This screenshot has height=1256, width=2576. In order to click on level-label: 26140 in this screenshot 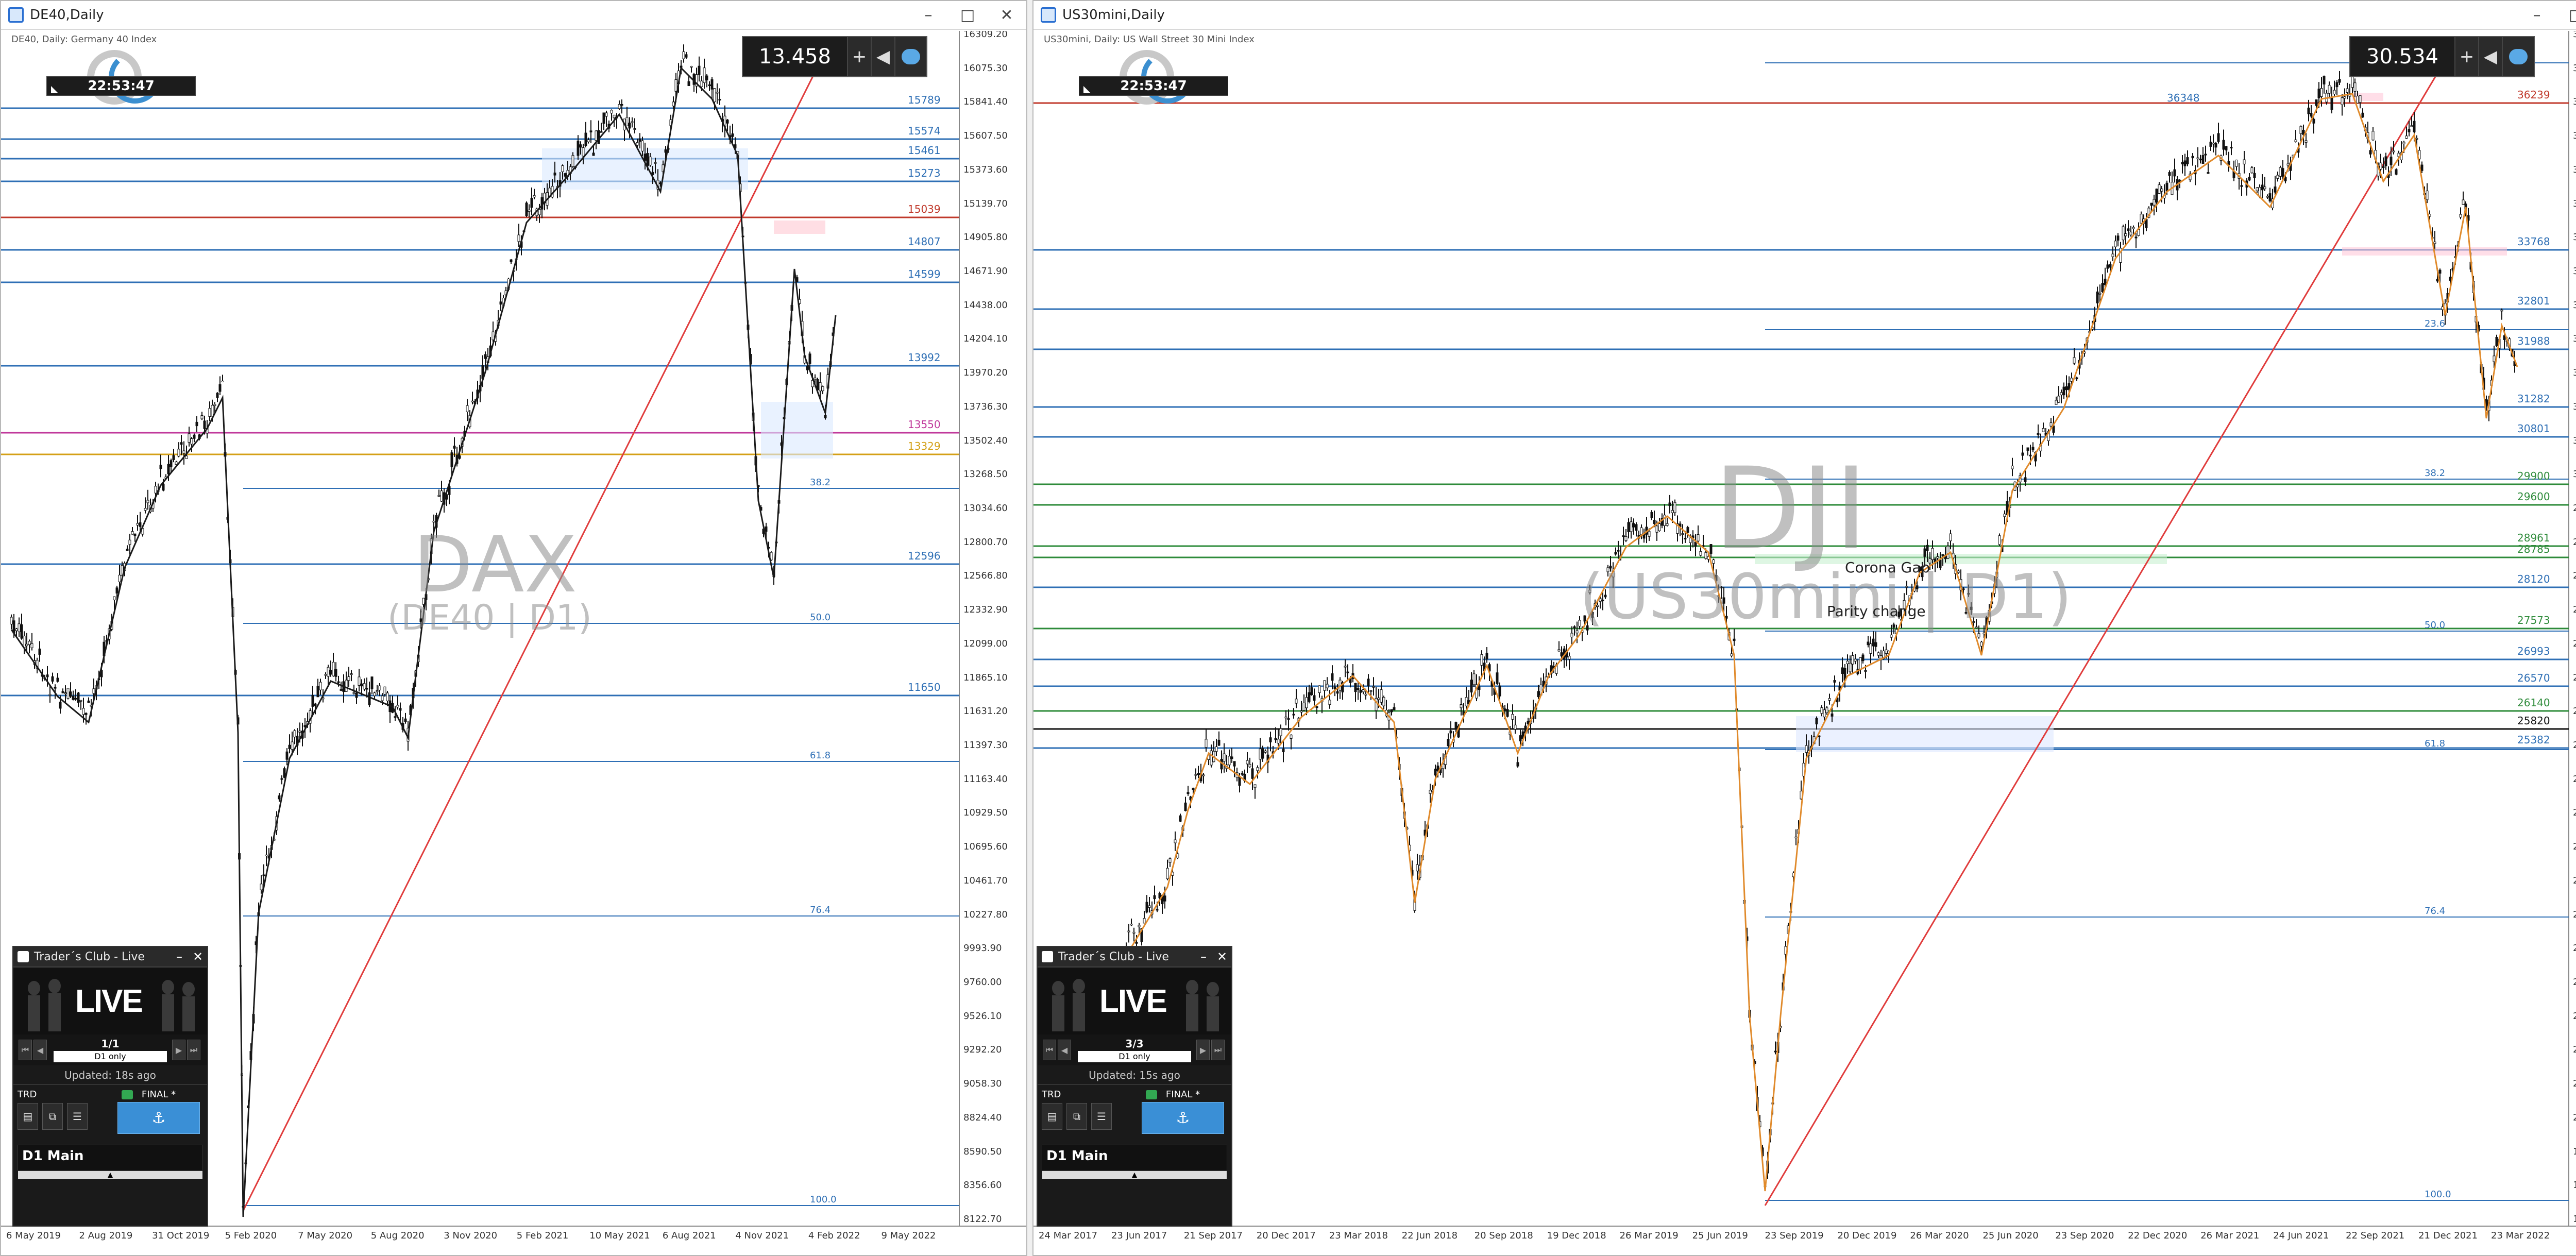, I will do `click(2533, 703)`.